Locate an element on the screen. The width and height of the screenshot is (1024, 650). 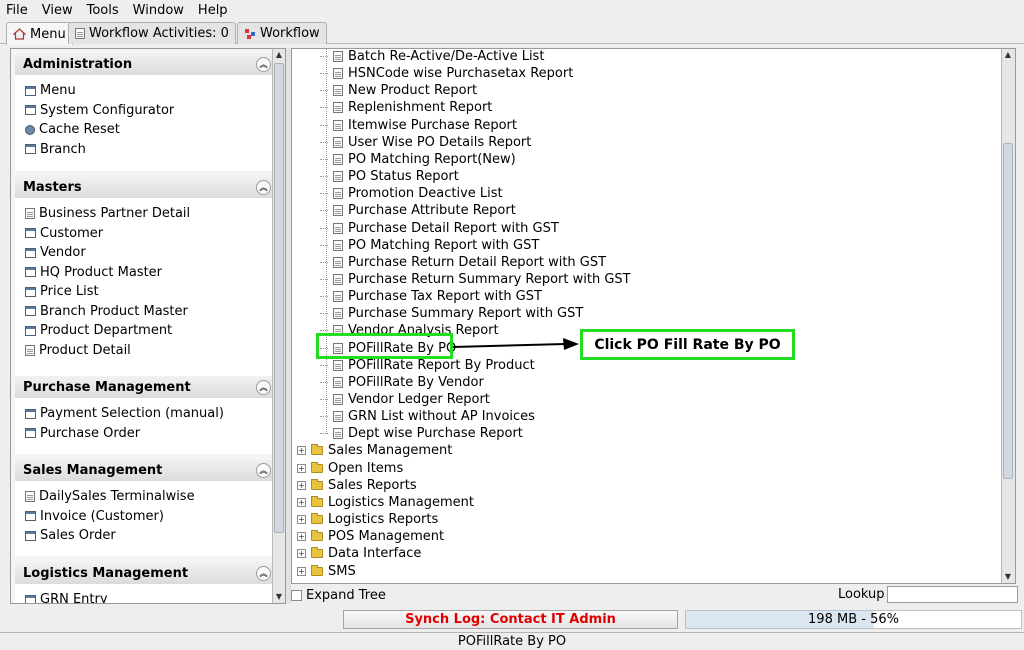
sidebar-item-cache-reset: Cache Reset is located at coordinates (144, 130).